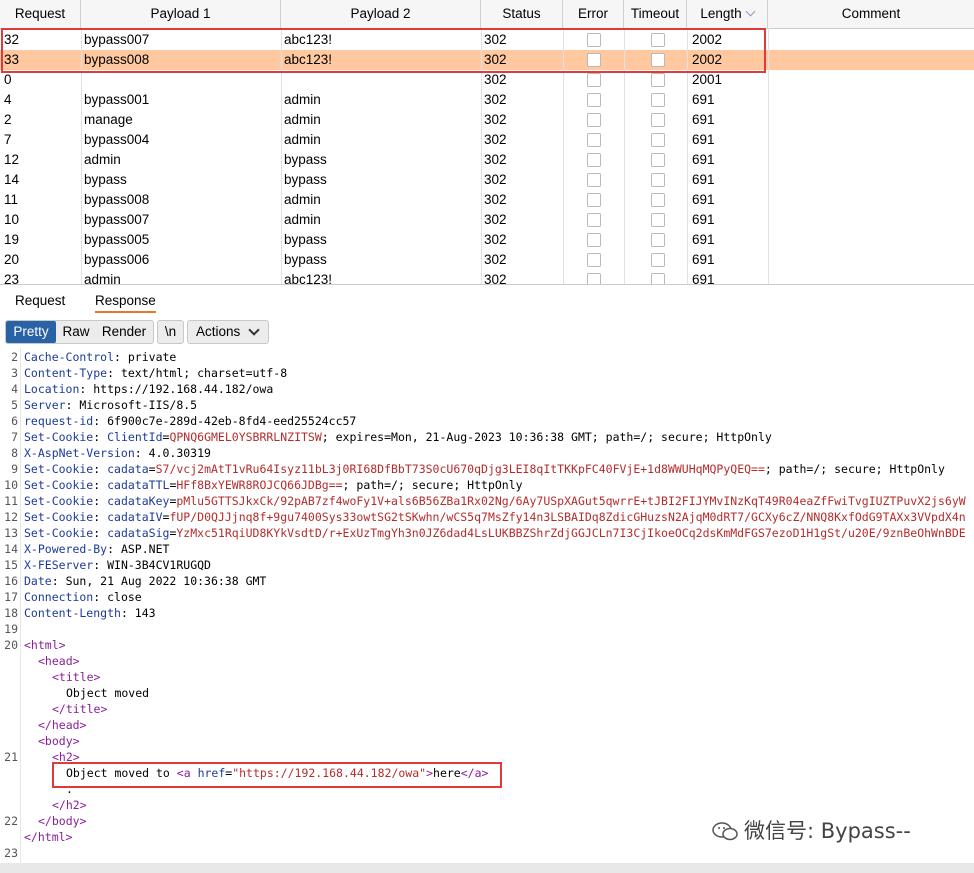 Image resolution: width=974 pixels, height=873 pixels. I want to click on line-number: 20, so click(11, 645).